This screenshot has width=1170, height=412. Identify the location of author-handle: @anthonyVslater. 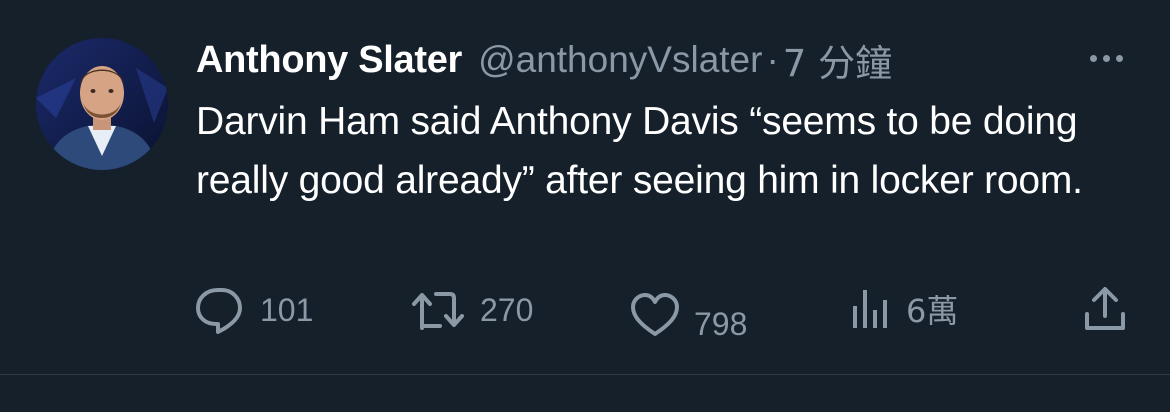
(620, 60).